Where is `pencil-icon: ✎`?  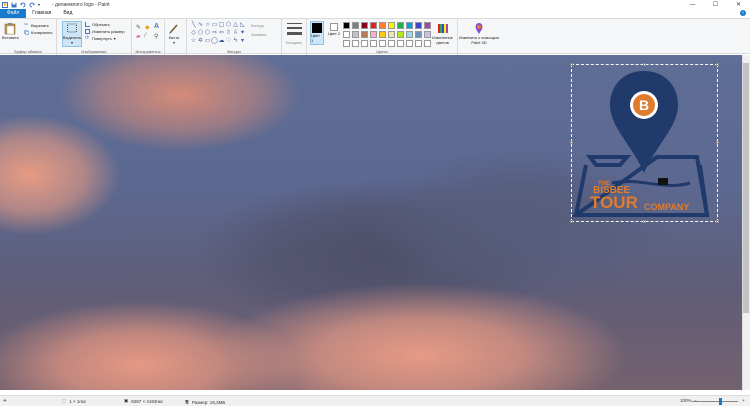 pencil-icon: ✎ is located at coordinates (138, 27).